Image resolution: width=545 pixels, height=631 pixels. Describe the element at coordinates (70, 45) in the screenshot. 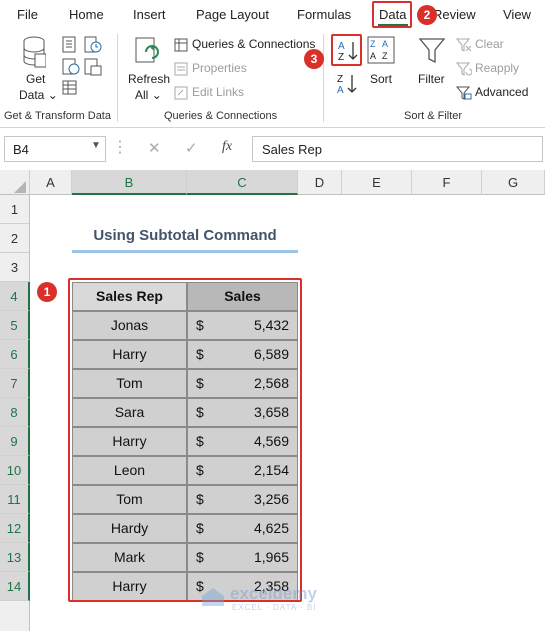

I see `from-text-icon` at that location.